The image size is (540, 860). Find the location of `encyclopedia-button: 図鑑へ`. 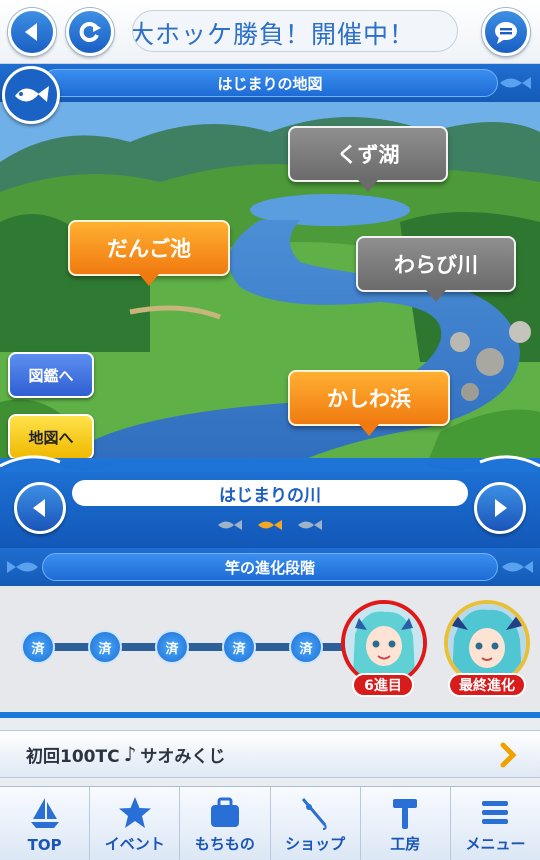

encyclopedia-button: 図鑑へ is located at coordinates (51, 375).